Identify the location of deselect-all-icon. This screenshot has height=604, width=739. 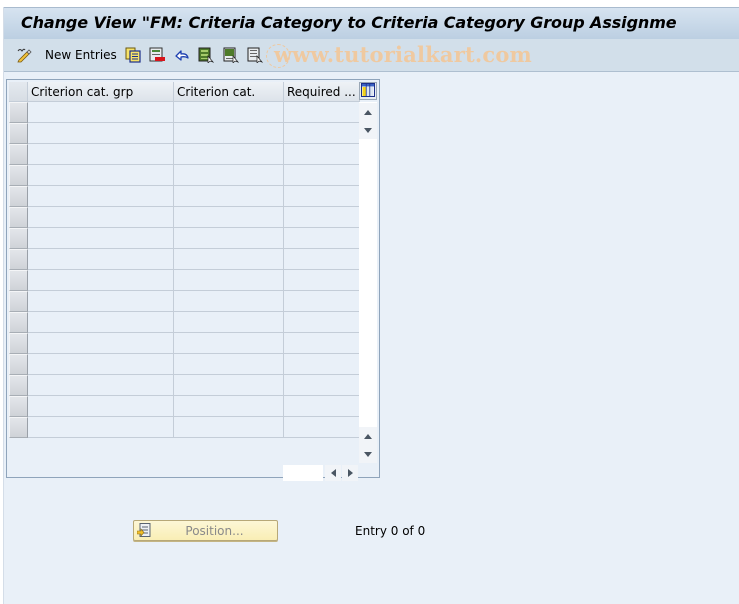
(255, 55).